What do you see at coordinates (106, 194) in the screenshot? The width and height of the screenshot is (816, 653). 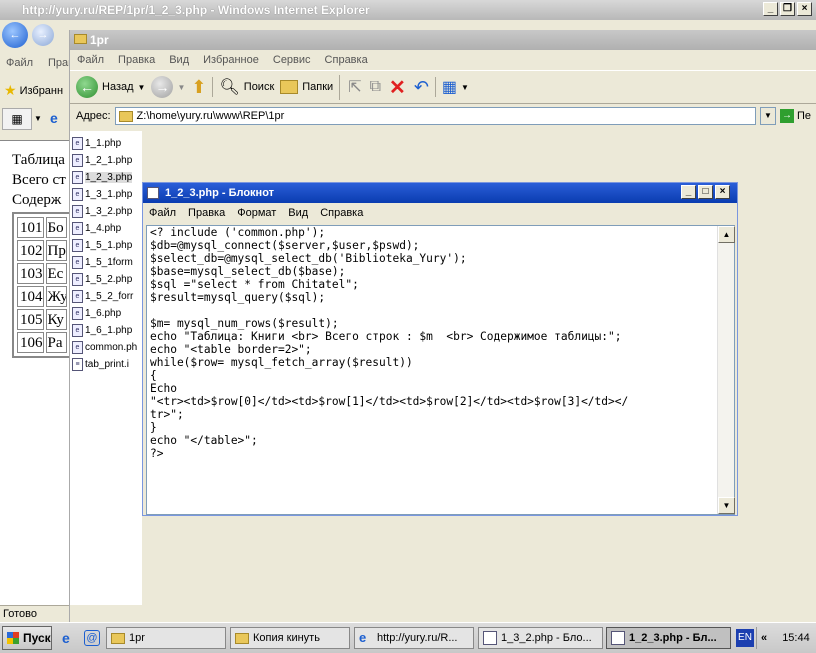 I see `list-item: e 1_3_1.php` at bounding box center [106, 194].